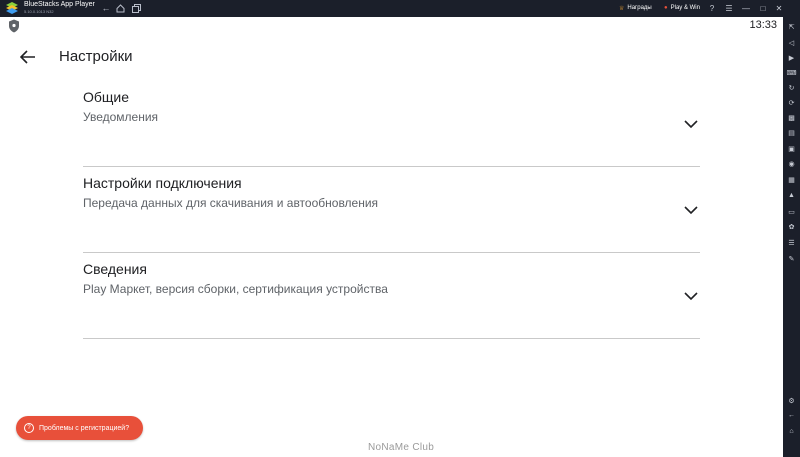 The height and width of the screenshot is (457, 800). What do you see at coordinates (791, 132) in the screenshot?
I see `performance-icon: ▤` at bounding box center [791, 132].